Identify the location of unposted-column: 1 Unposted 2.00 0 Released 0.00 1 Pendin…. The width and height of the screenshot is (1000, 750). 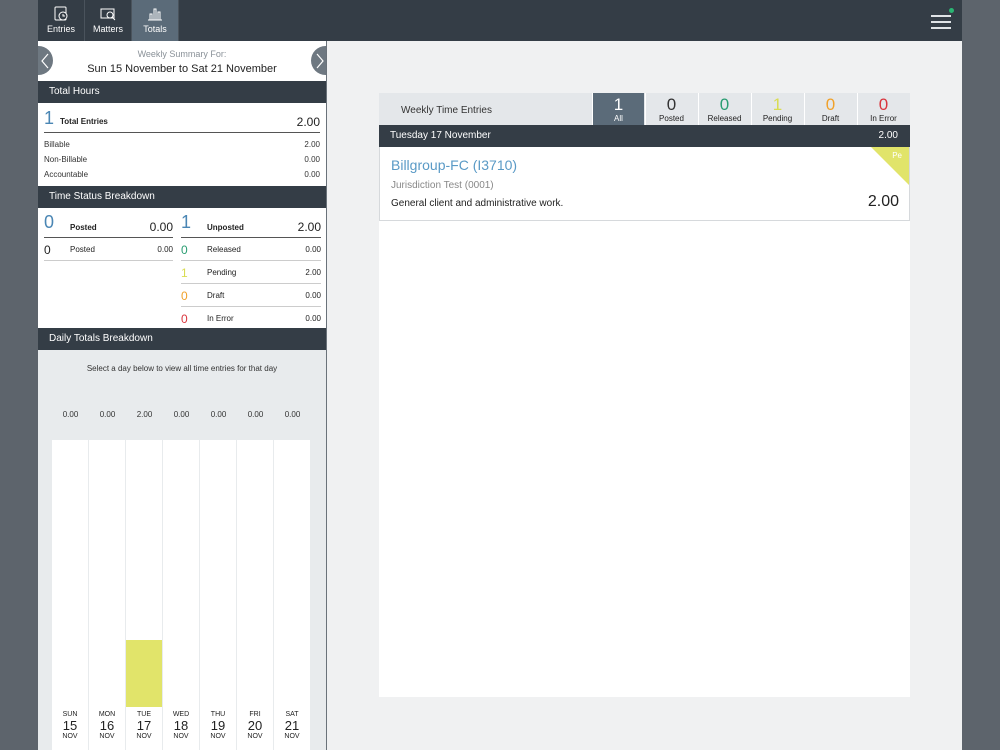
(251, 269).